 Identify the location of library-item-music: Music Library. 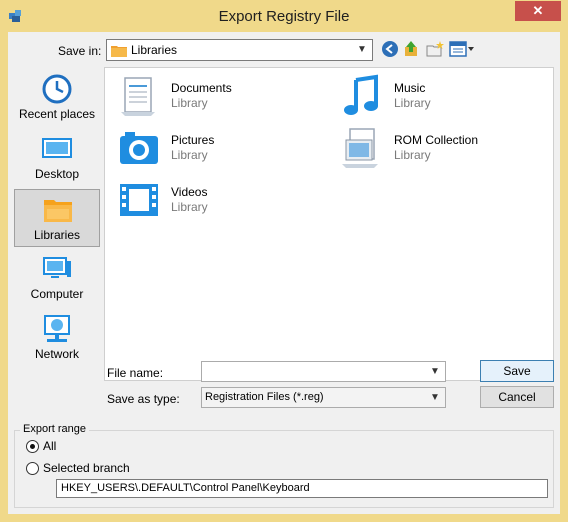
(445, 96).